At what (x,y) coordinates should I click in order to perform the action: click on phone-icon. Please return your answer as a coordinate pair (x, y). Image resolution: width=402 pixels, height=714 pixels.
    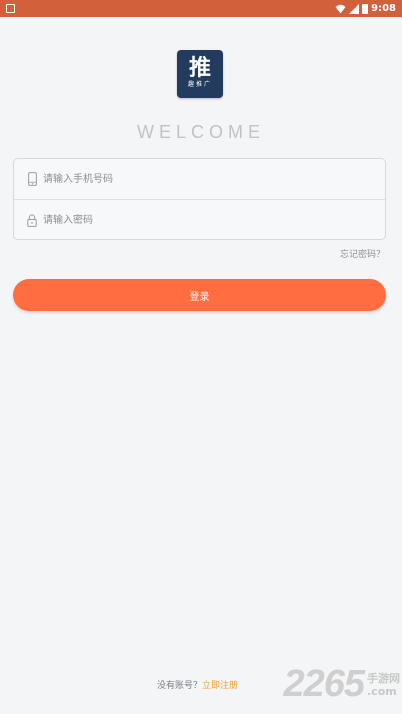
    Looking at the image, I should click on (32, 179).